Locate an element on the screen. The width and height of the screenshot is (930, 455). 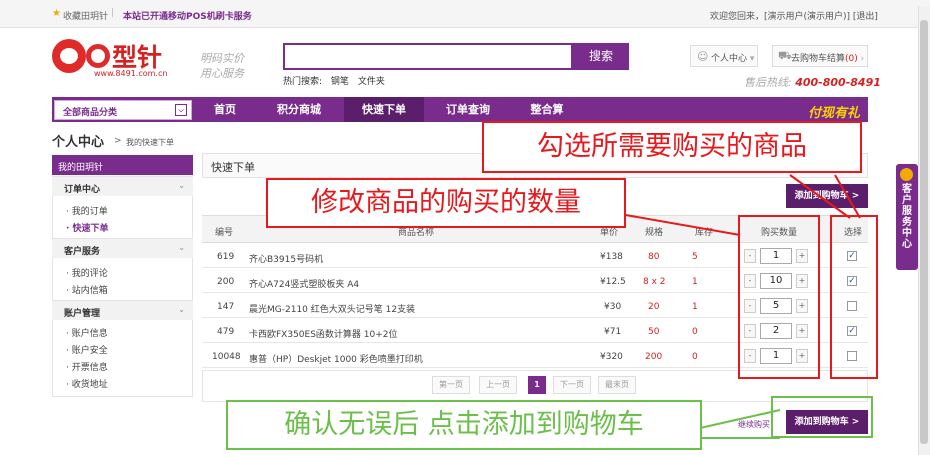
arrow-qty-line is located at coordinates (680, 224).